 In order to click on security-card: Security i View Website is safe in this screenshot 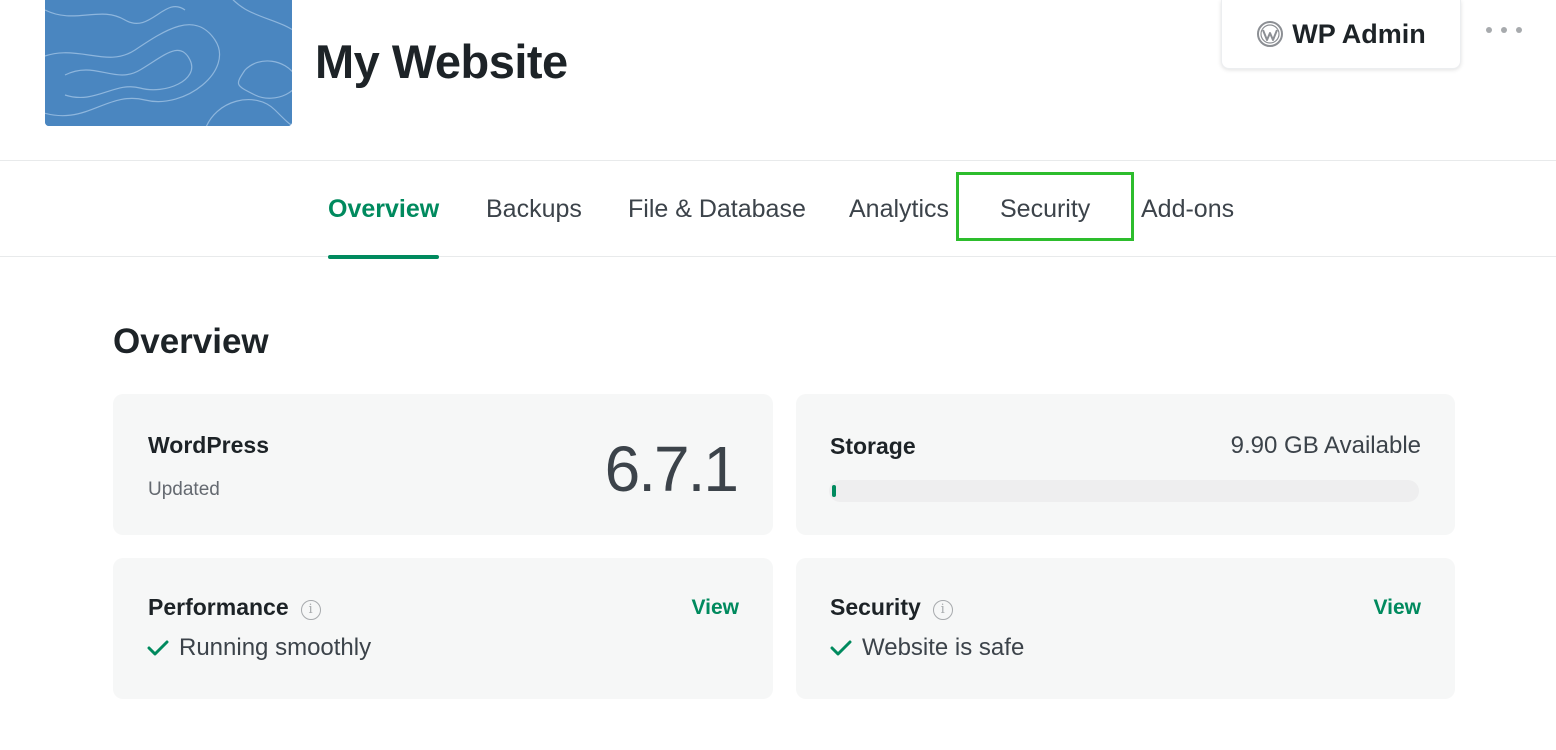, I will do `click(1125, 628)`.